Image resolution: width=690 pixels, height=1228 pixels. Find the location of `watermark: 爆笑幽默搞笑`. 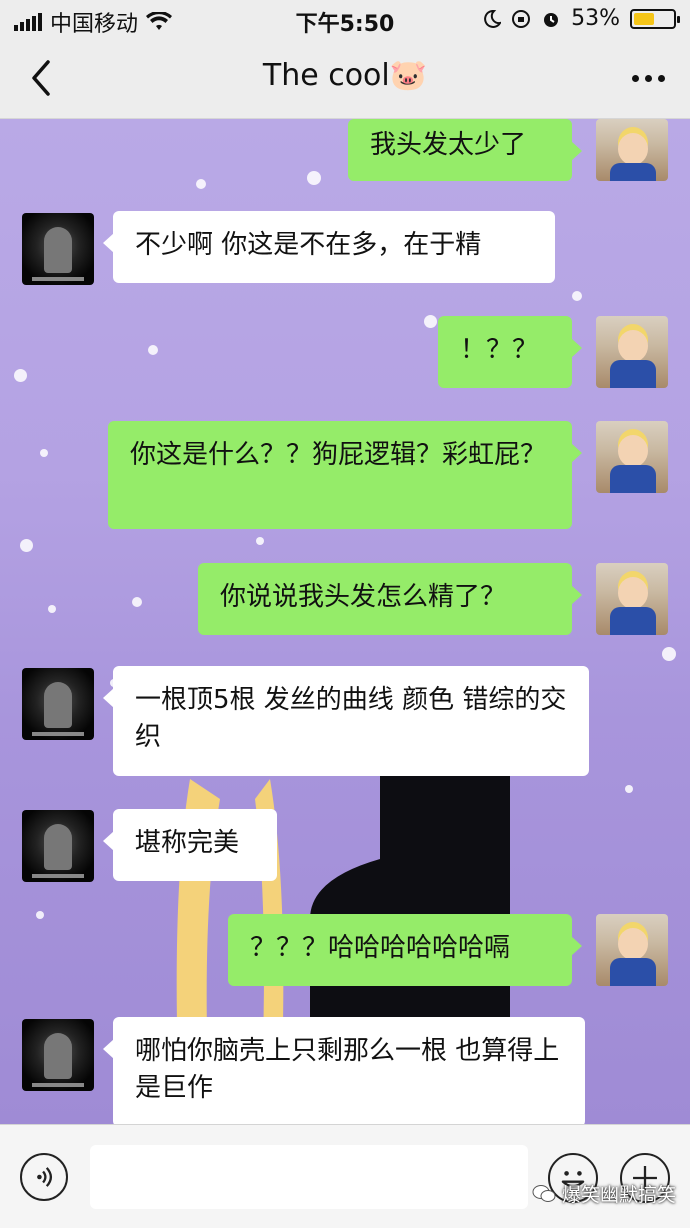

watermark: 爆笑幽默搞笑 is located at coordinates (604, 1193).